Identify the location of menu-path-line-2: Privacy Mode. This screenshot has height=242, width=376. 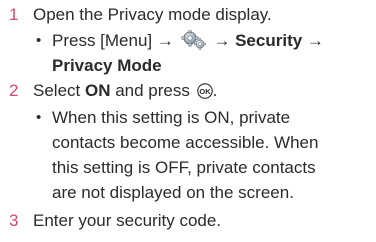
(107, 66).